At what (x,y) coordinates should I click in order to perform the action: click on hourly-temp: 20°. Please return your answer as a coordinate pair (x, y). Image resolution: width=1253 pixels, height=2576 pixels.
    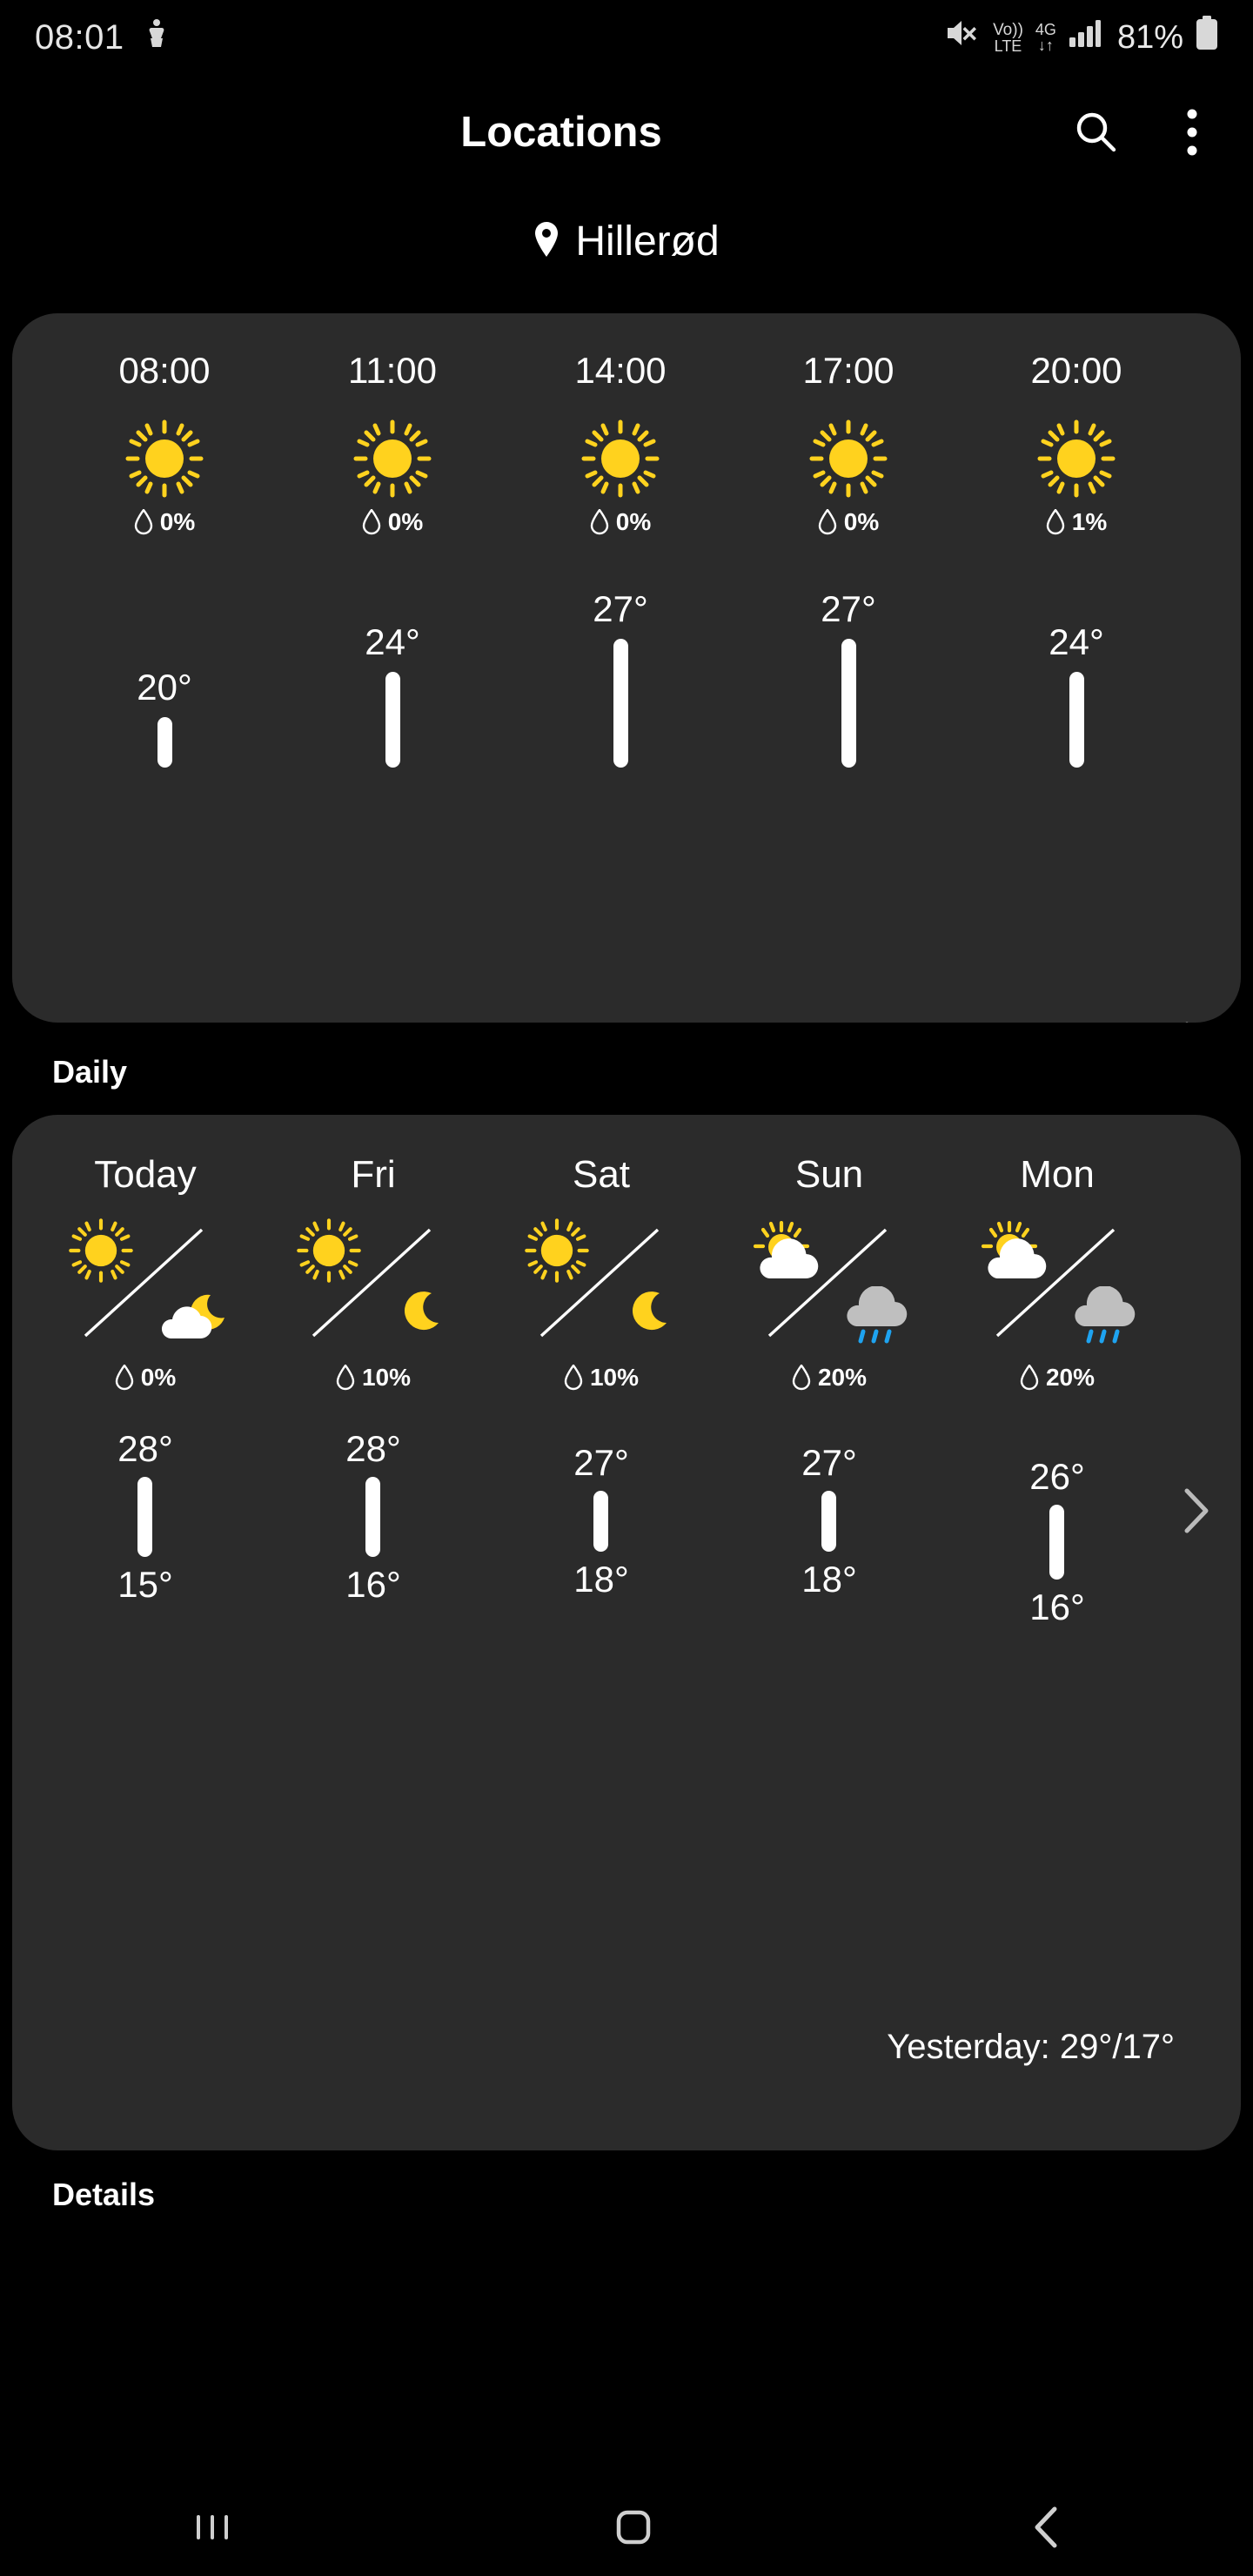
    Looking at the image, I should click on (164, 687).